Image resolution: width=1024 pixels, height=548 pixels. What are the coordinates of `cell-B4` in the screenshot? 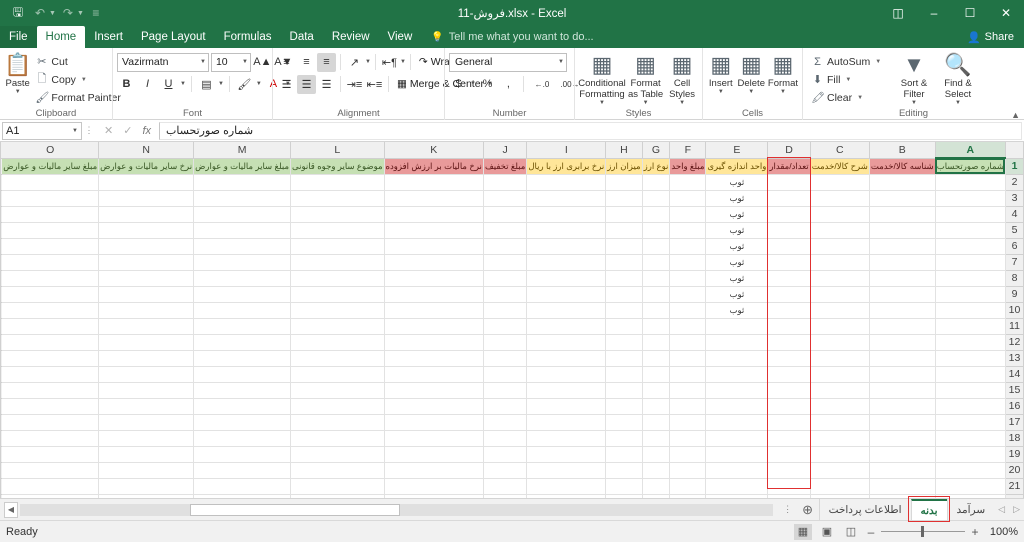 It's located at (902, 214).